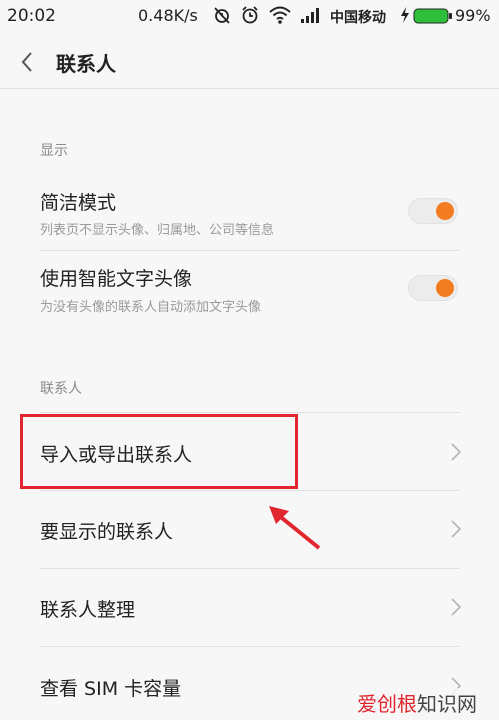 The height and width of the screenshot is (720, 499). What do you see at coordinates (447, 704) in the screenshot?
I see `watermark-part2: 知识网` at bounding box center [447, 704].